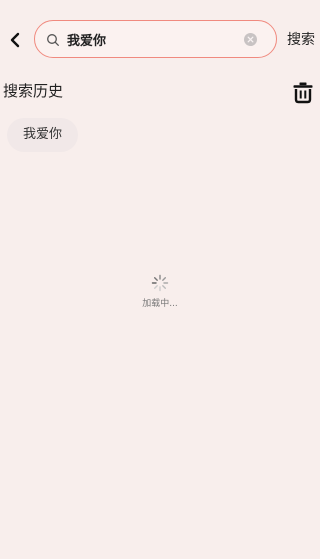 The height and width of the screenshot is (559, 320). Describe the element at coordinates (301, 39) in the screenshot. I see `search-button: 搜索` at that location.